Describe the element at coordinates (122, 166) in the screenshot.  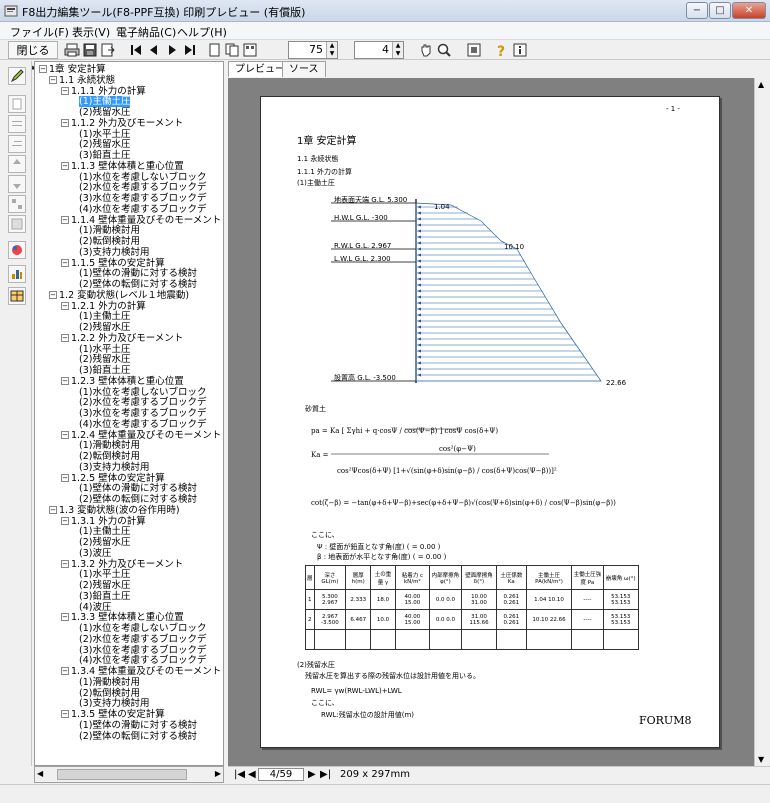
I see `tree-item: −1.1.3 壁体体積と重心位置` at that location.